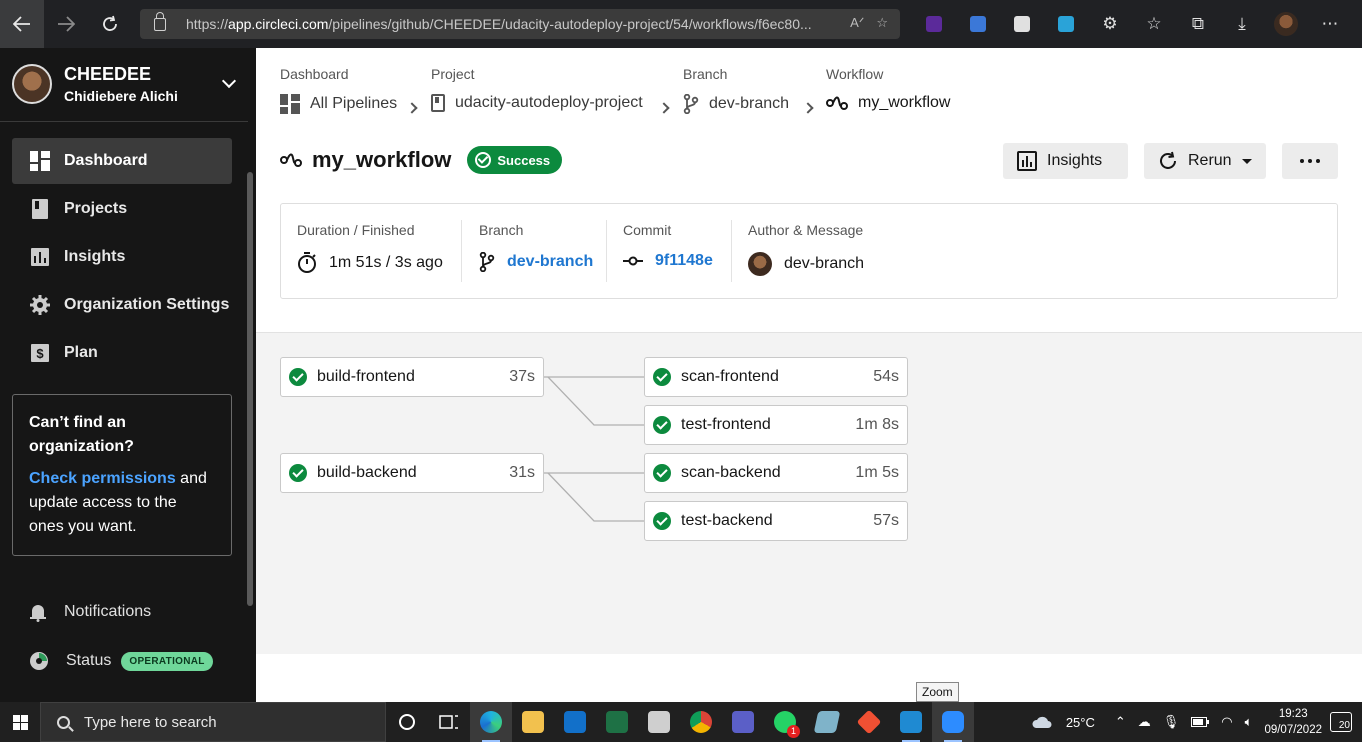 Image resolution: width=1362 pixels, height=742 pixels. I want to click on edge-icon, so click(491, 722).